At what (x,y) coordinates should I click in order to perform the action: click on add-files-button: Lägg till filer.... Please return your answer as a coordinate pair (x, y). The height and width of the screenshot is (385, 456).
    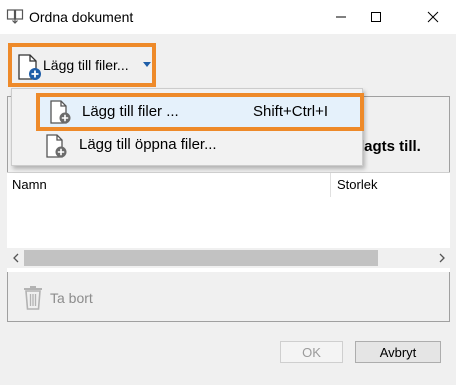
    Looking at the image, I should click on (82, 65).